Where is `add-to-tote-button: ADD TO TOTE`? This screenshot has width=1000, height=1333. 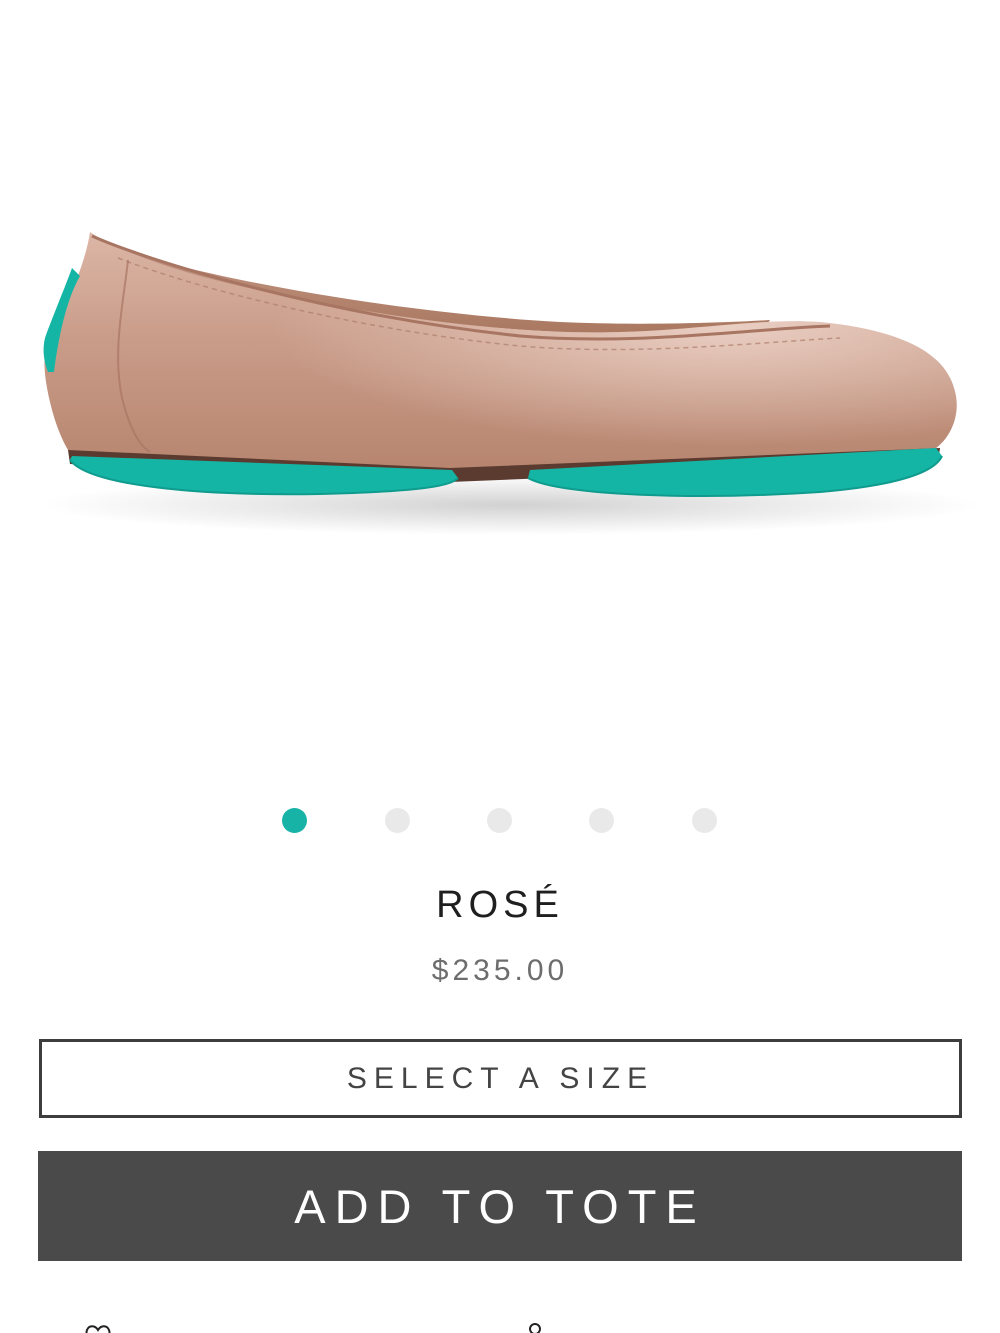 add-to-tote-button: ADD TO TOTE is located at coordinates (500, 1206).